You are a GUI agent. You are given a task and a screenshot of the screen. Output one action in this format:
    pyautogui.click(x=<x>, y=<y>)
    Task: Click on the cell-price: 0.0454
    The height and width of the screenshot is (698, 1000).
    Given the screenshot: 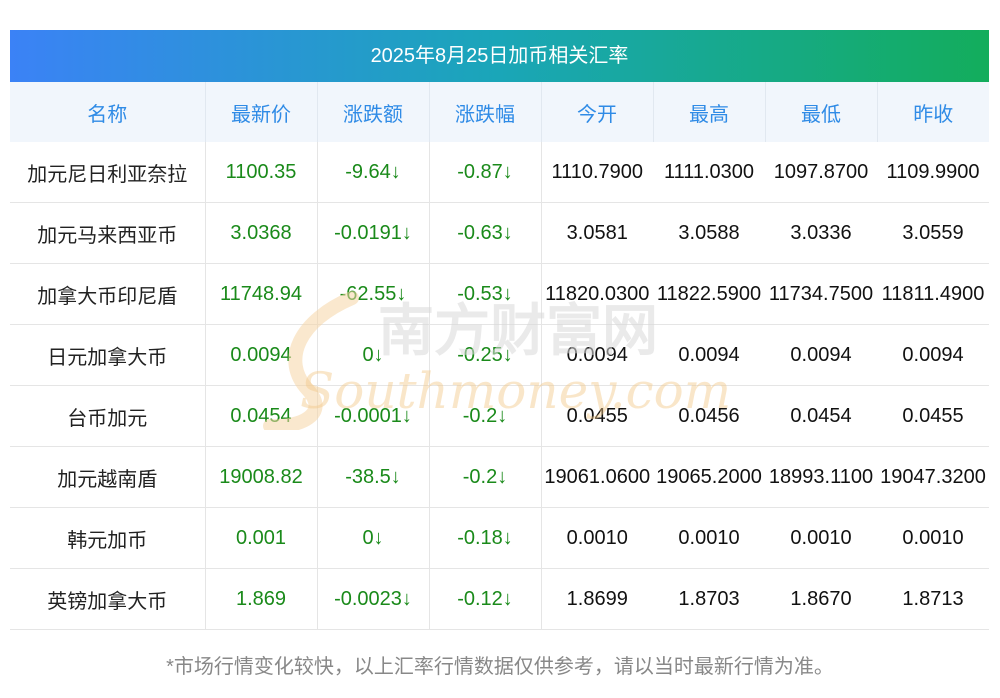 What is the action you would take?
    pyautogui.click(x=261, y=416)
    